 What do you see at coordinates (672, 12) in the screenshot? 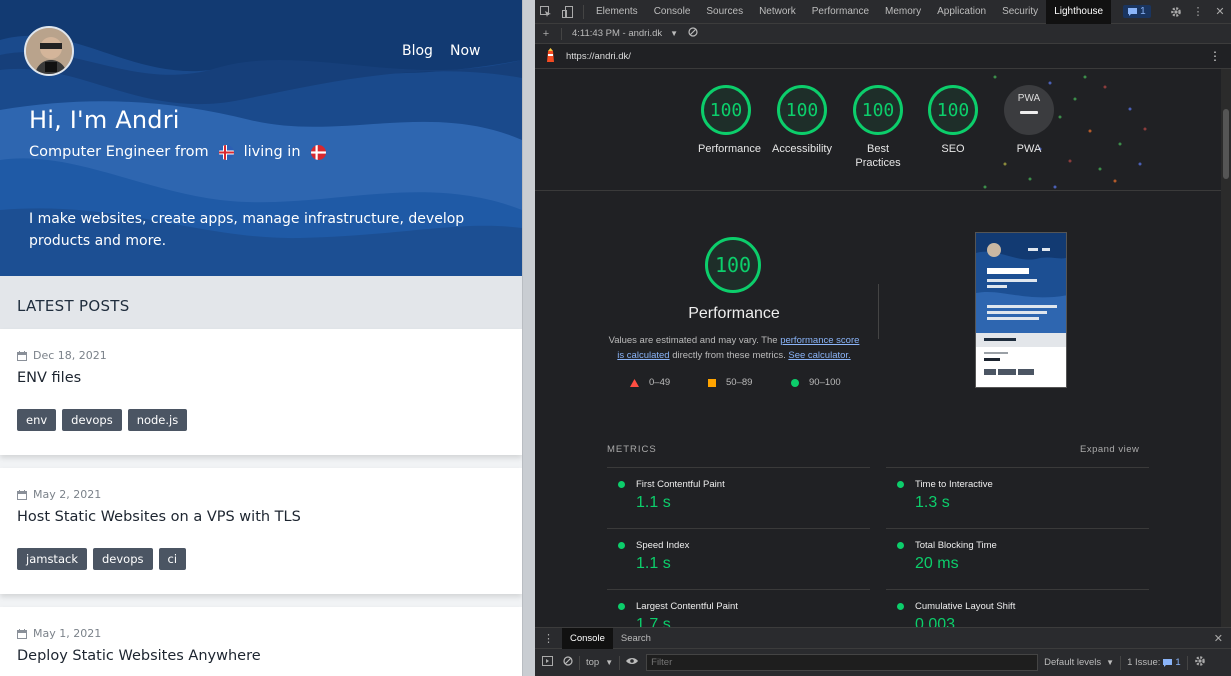
I see `tab-console: Console` at bounding box center [672, 12].